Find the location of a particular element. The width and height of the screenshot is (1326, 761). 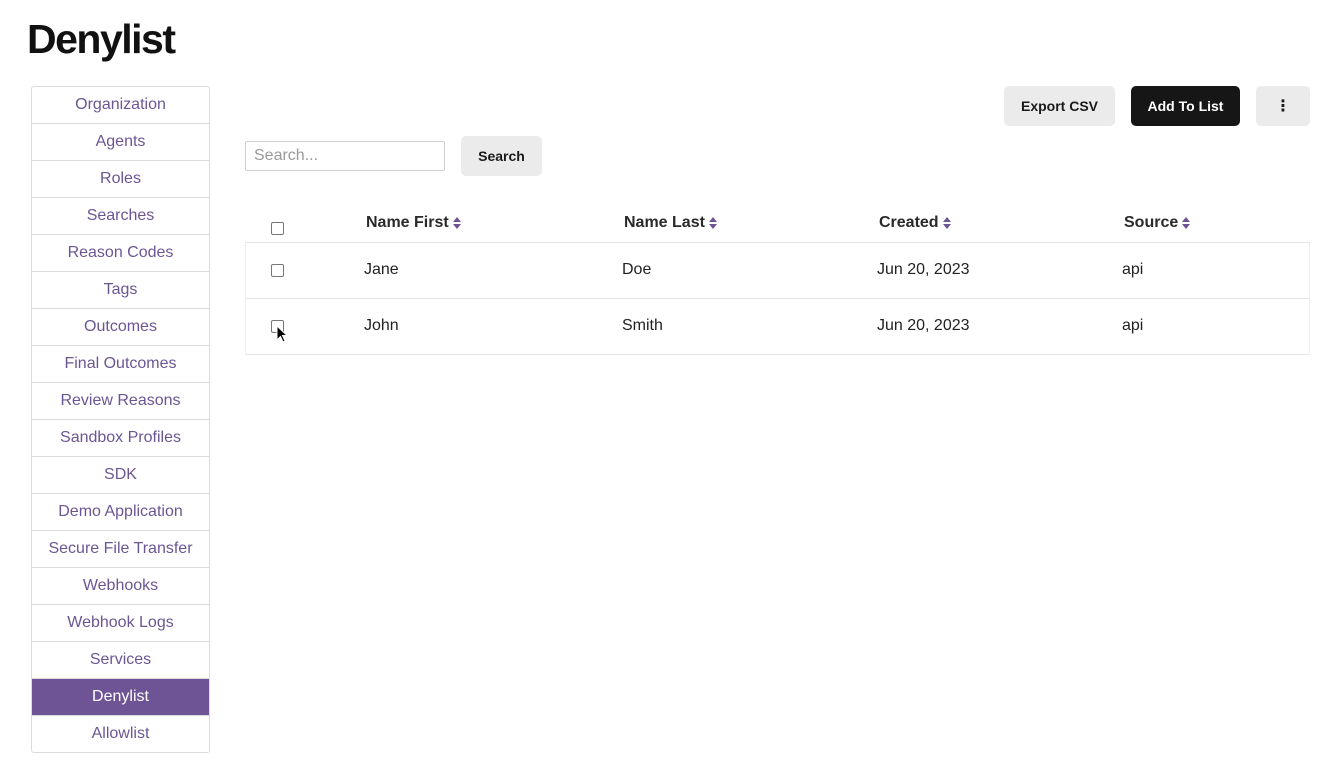

table-row: Jane Doe Jun 20, 2023 api is located at coordinates (777, 271).